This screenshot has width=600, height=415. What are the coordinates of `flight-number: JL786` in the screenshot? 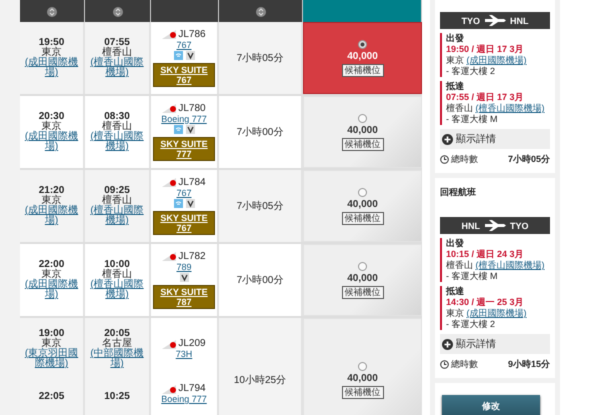 It's located at (192, 35).